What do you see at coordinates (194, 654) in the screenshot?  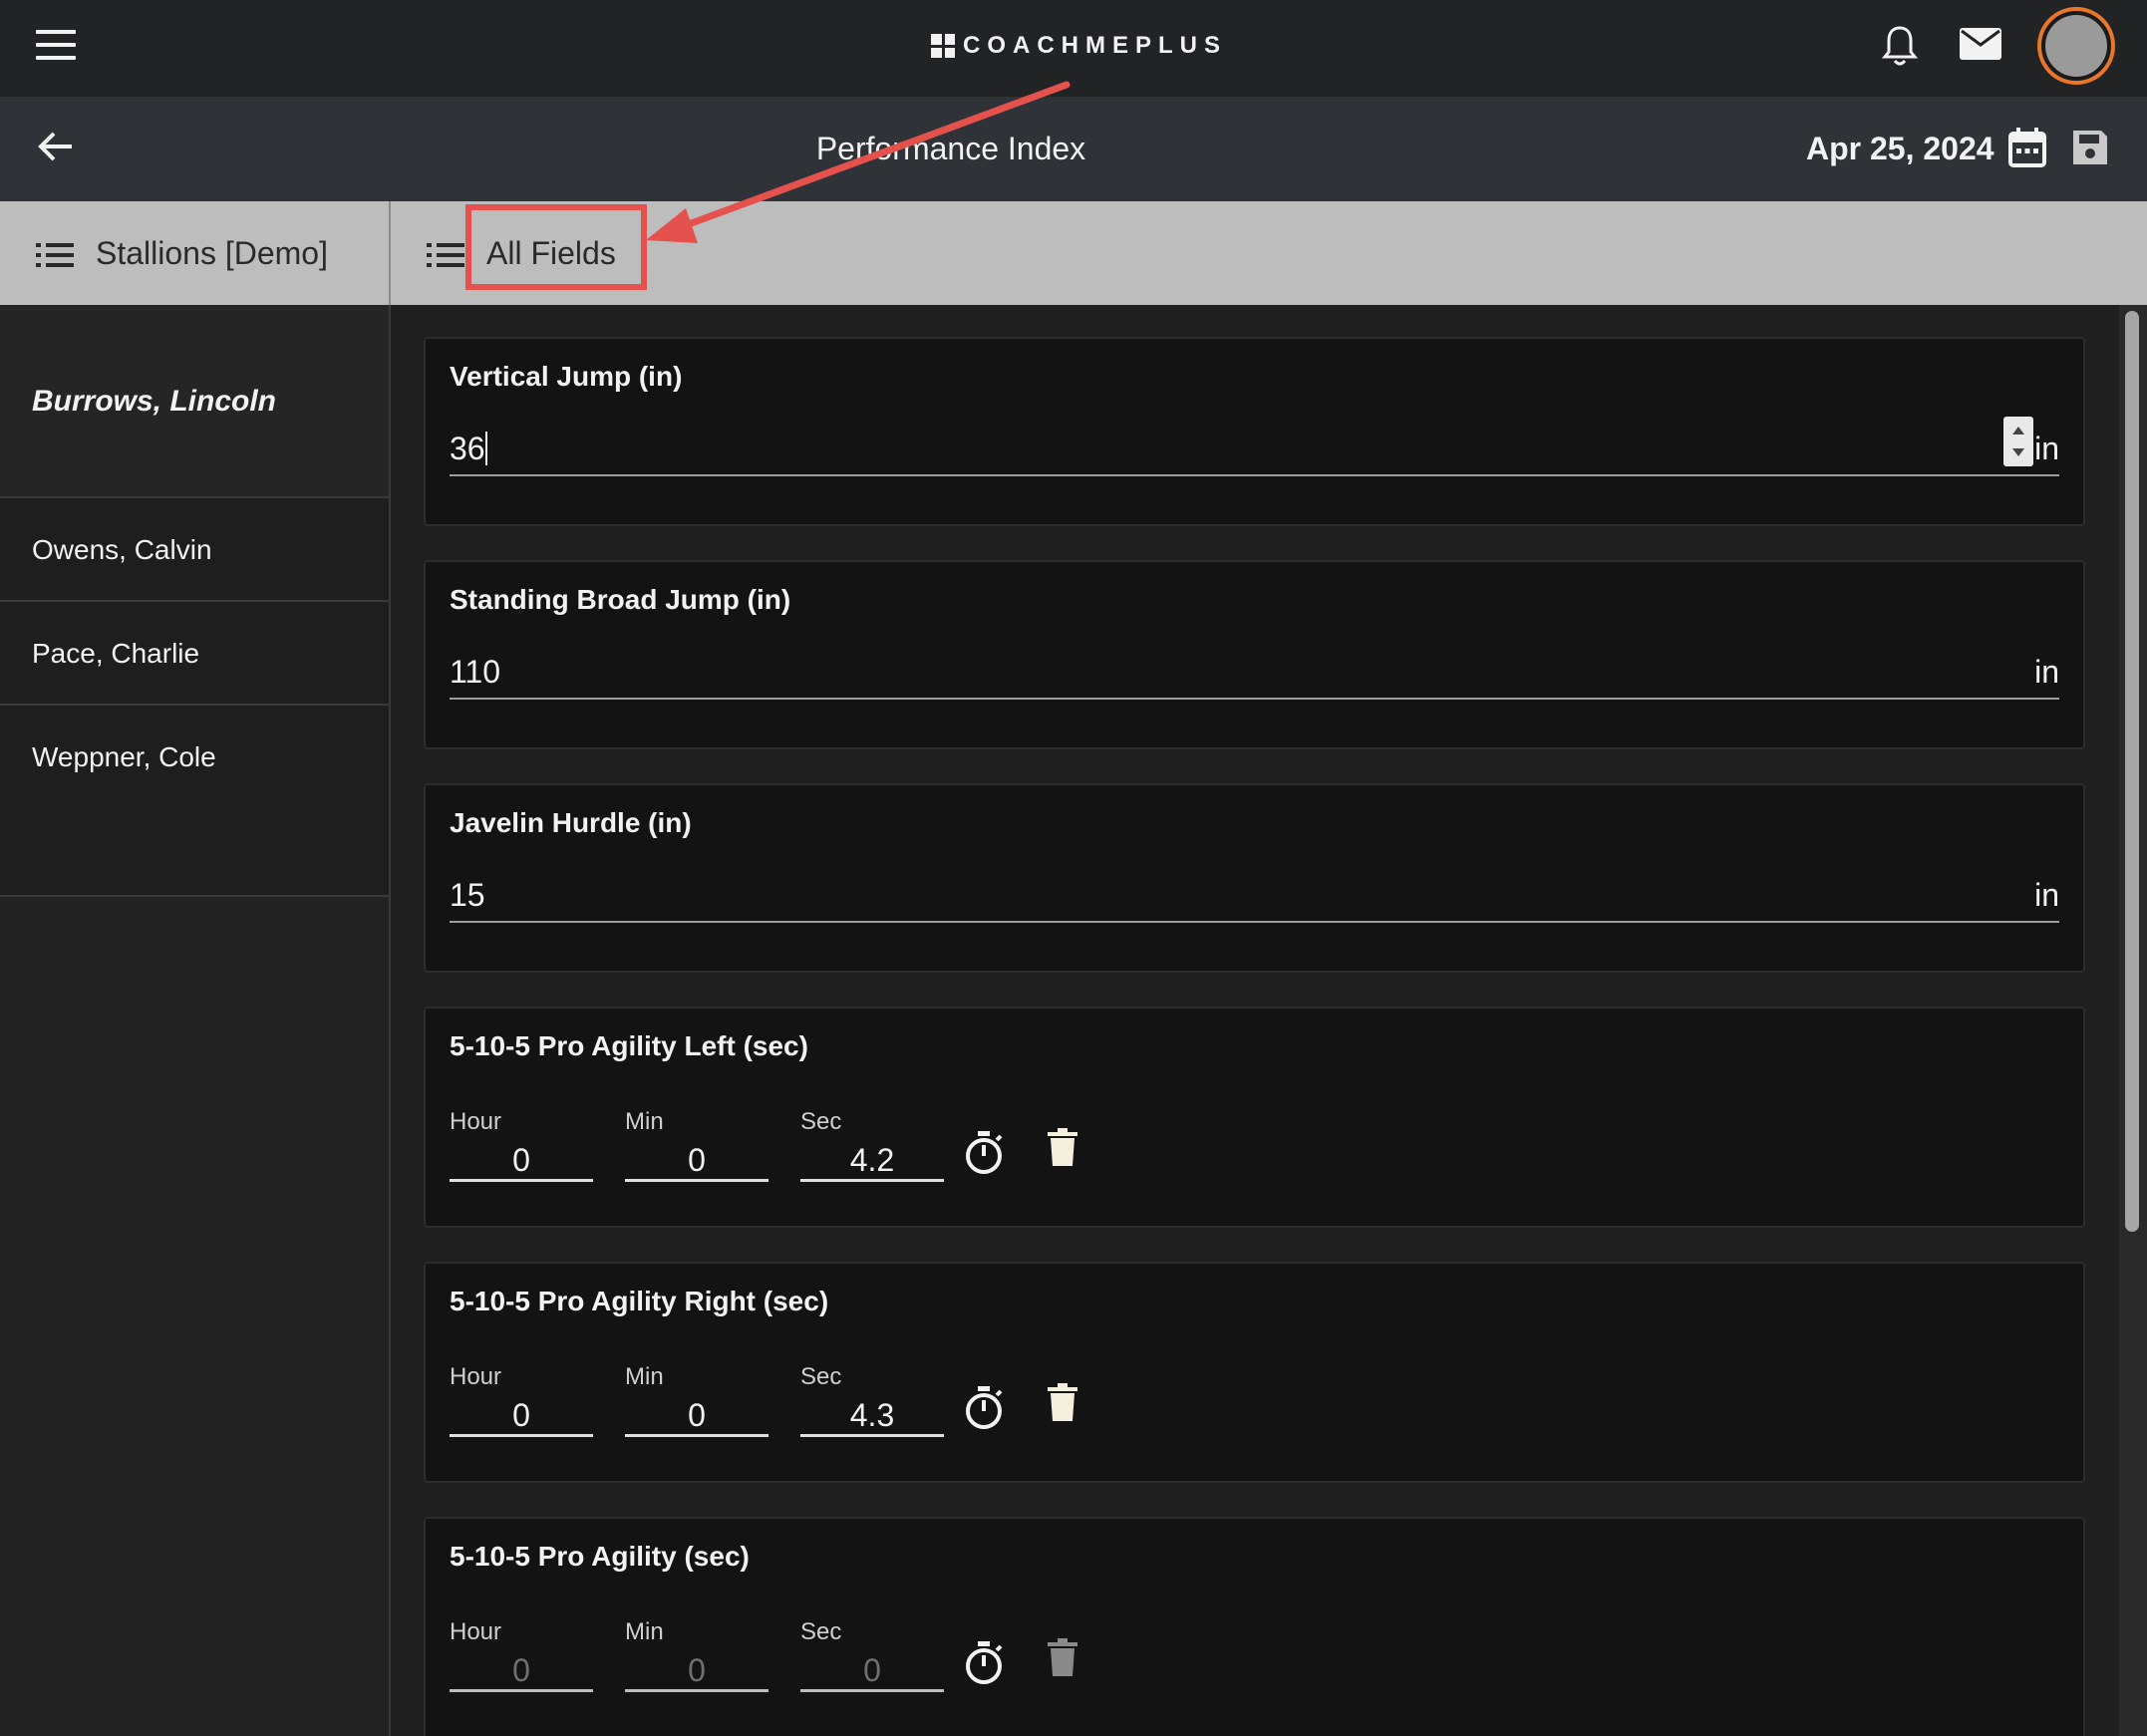 I see `athlete-item: Pace, Charlie` at bounding box center [194, 654].